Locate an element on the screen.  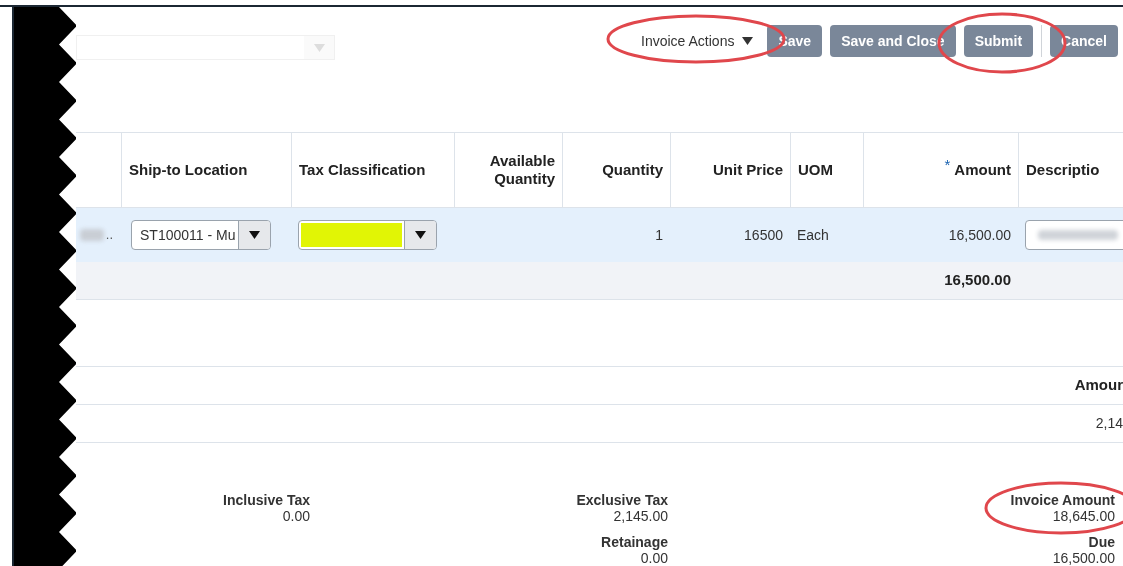
summary-value: 18,645.00 is located at coordinates (1083, 516).